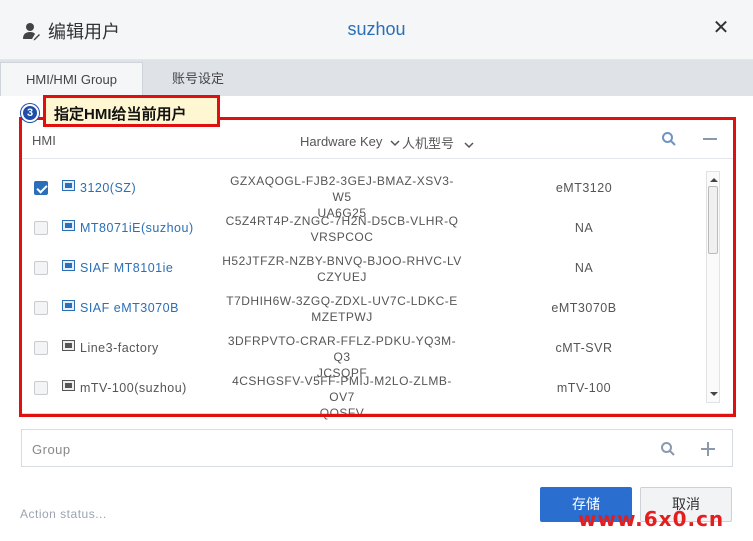 The image size is (753, 541). Describe the element at coordinates (342, 269) in the screenshot. I see `hardware-key: H52JTFZR-NZBY-BNVQ-BJOO-RHVC-LV CZYUEJ` at that location.